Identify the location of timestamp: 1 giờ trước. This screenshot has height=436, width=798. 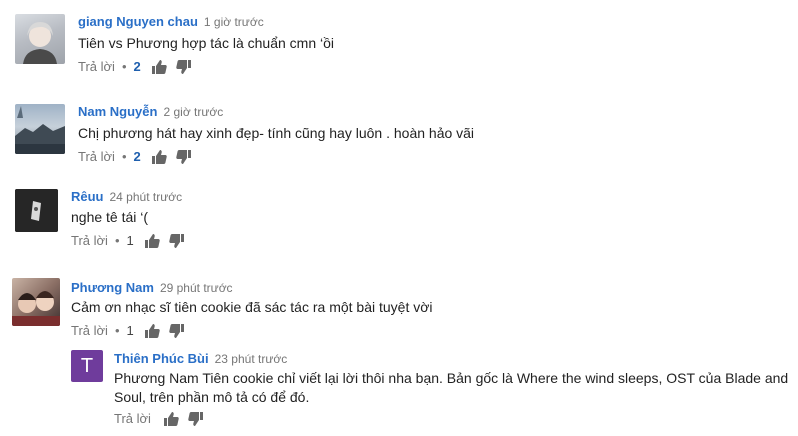
(234, 22).